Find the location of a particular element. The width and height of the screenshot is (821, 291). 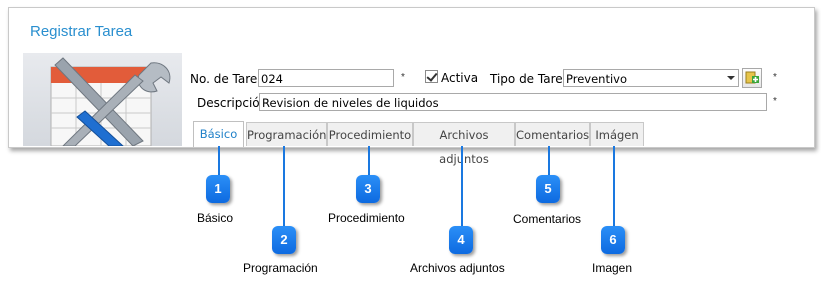

add-tipo-tarea-button is located at coordinates (752, 78).